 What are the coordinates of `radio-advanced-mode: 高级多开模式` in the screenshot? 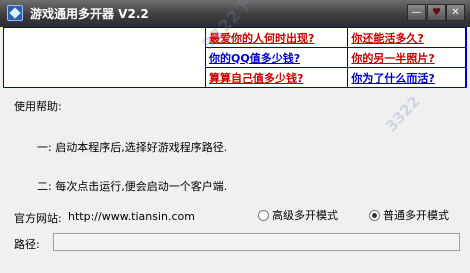 It's located at (298, 215).